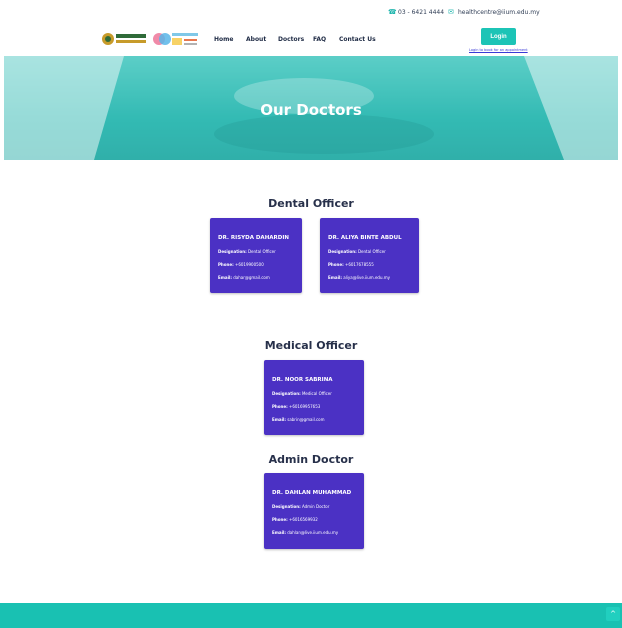 This screenshot has height=628, width=622. I want to click on nav-about: About, so click(256, 39).